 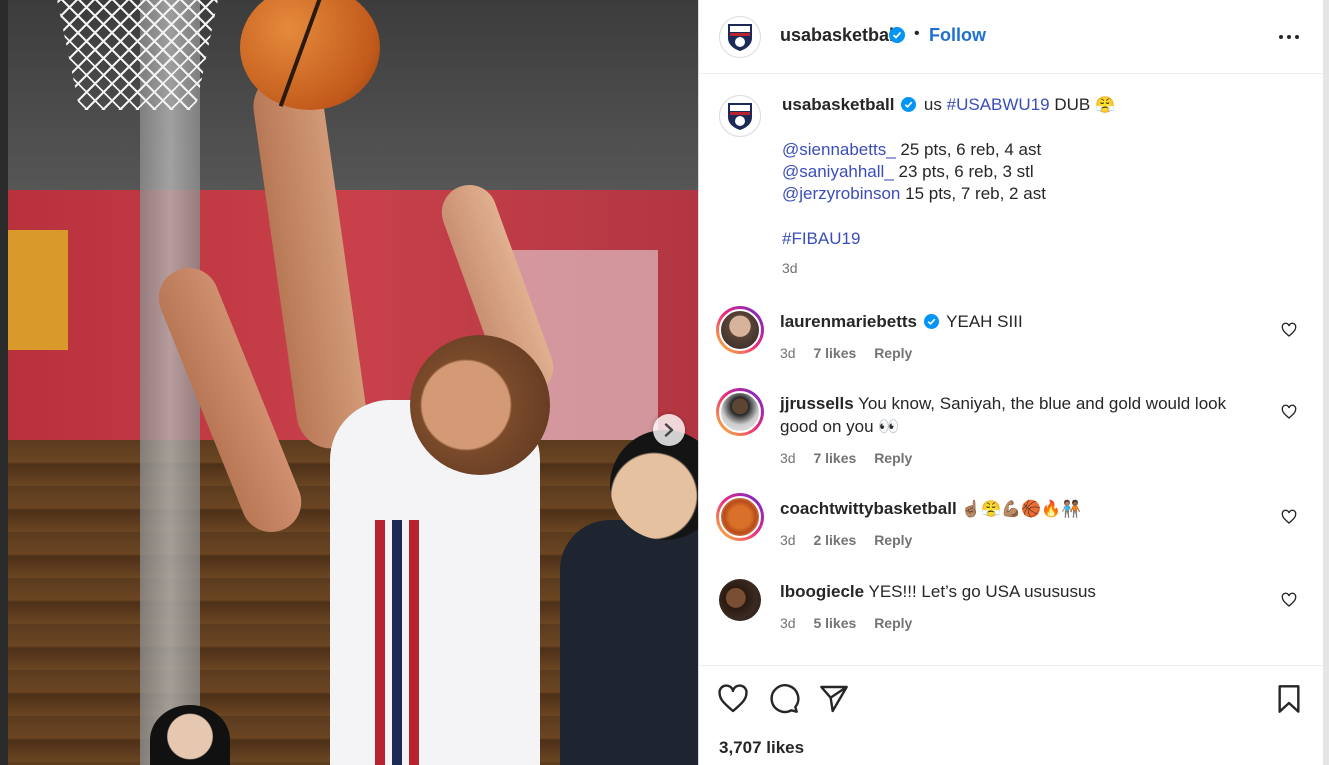 I want to click on comment-username: lboogiecle, so click(x=822, y=591).